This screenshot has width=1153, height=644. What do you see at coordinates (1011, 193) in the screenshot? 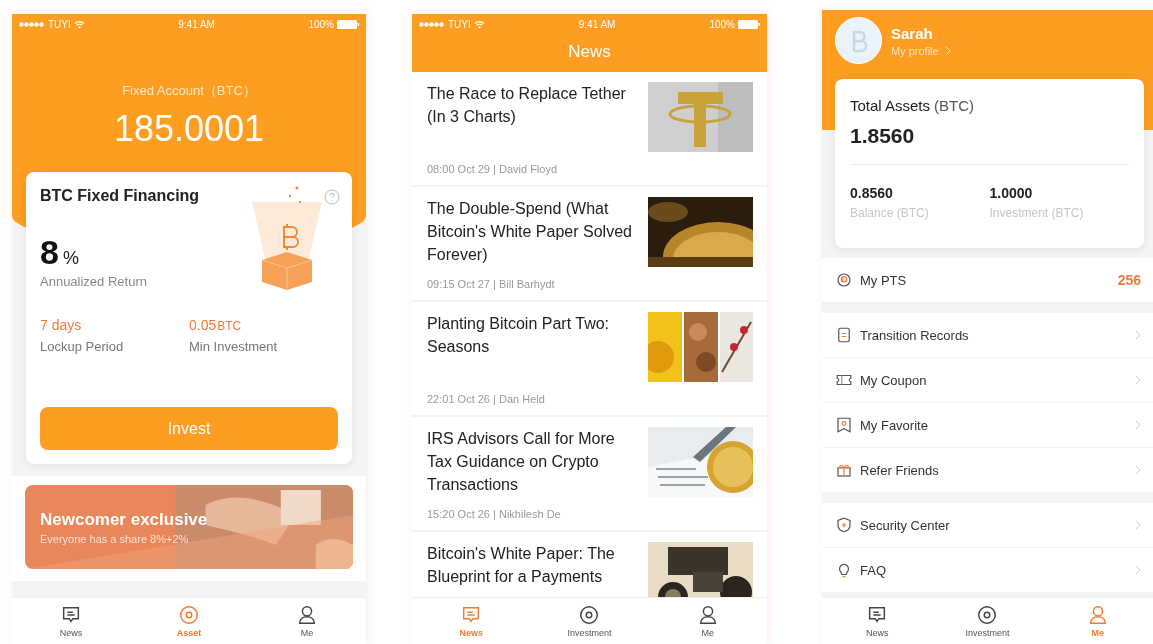
I see `asset-value: 1.0000` at bounding box center [1011, 193].